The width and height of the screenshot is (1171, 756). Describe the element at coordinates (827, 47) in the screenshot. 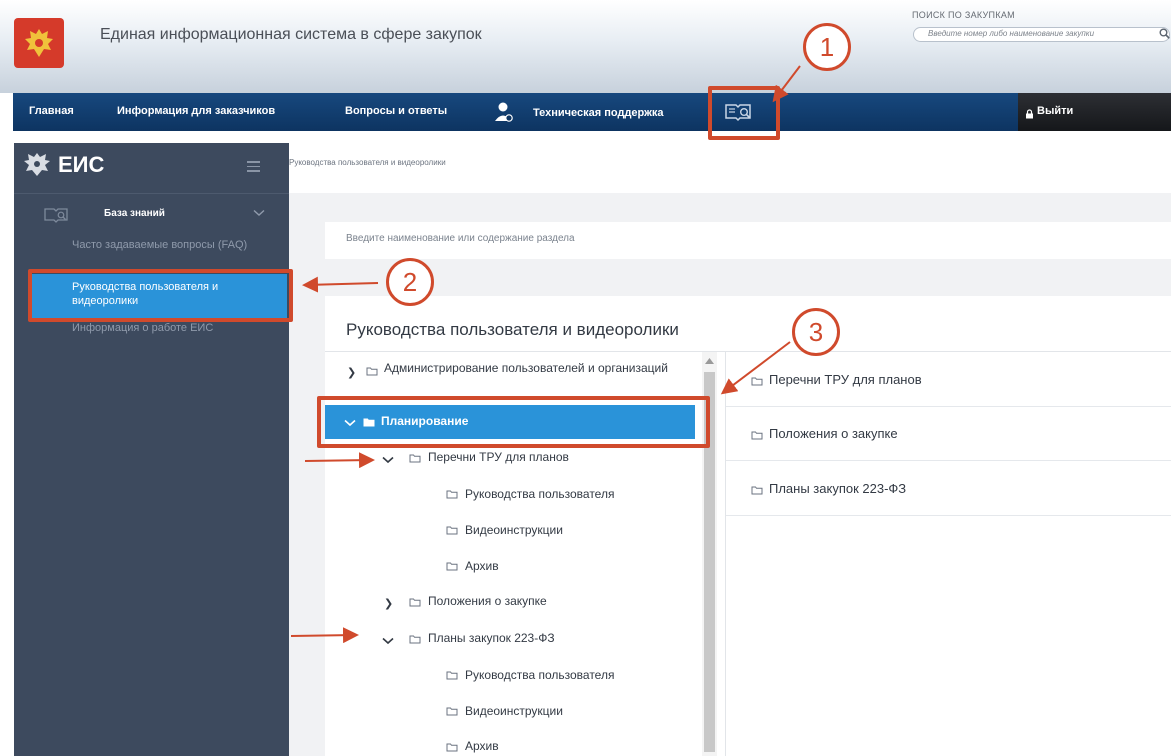

I see `annotation-marker-1: 1` at that location.